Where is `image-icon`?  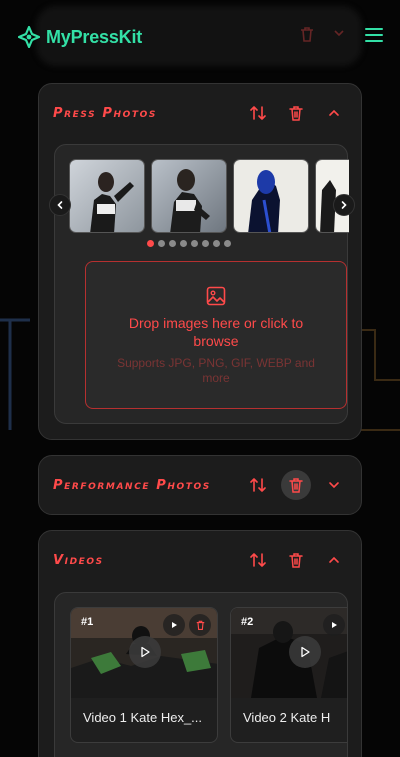 image-icon is located at coordinates (216, 296).